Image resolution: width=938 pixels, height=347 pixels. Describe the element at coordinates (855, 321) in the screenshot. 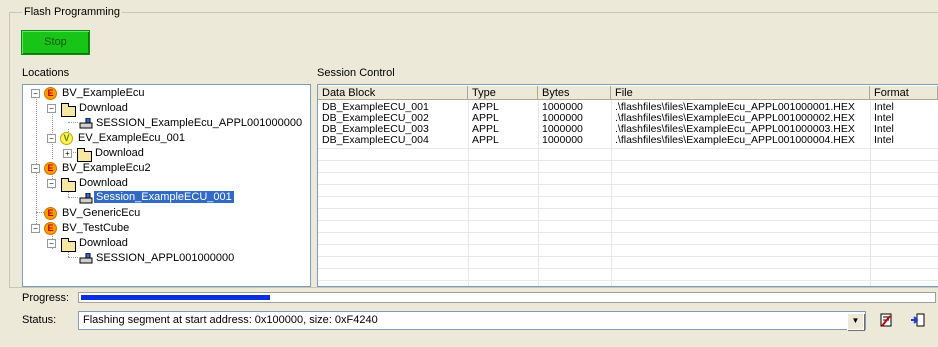

I see `dropdown-button: ▼` at that location.